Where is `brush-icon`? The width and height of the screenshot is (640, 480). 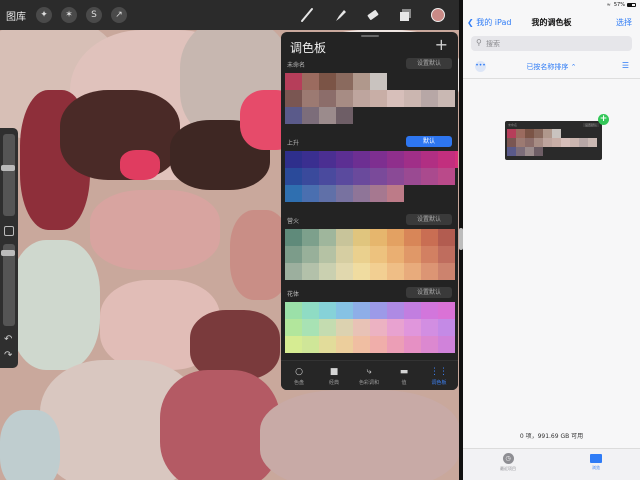
brush-icon is located at coordinates (307, 15).